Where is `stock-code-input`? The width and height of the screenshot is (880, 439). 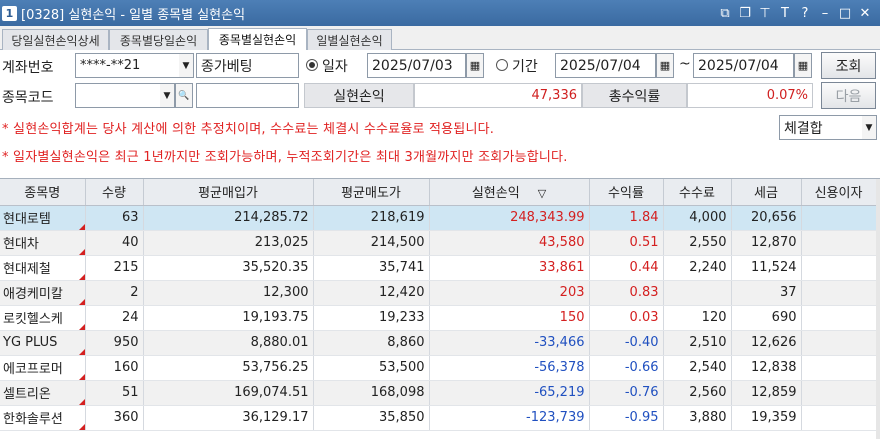
stock-code-input is located at coordinates (118, 95).